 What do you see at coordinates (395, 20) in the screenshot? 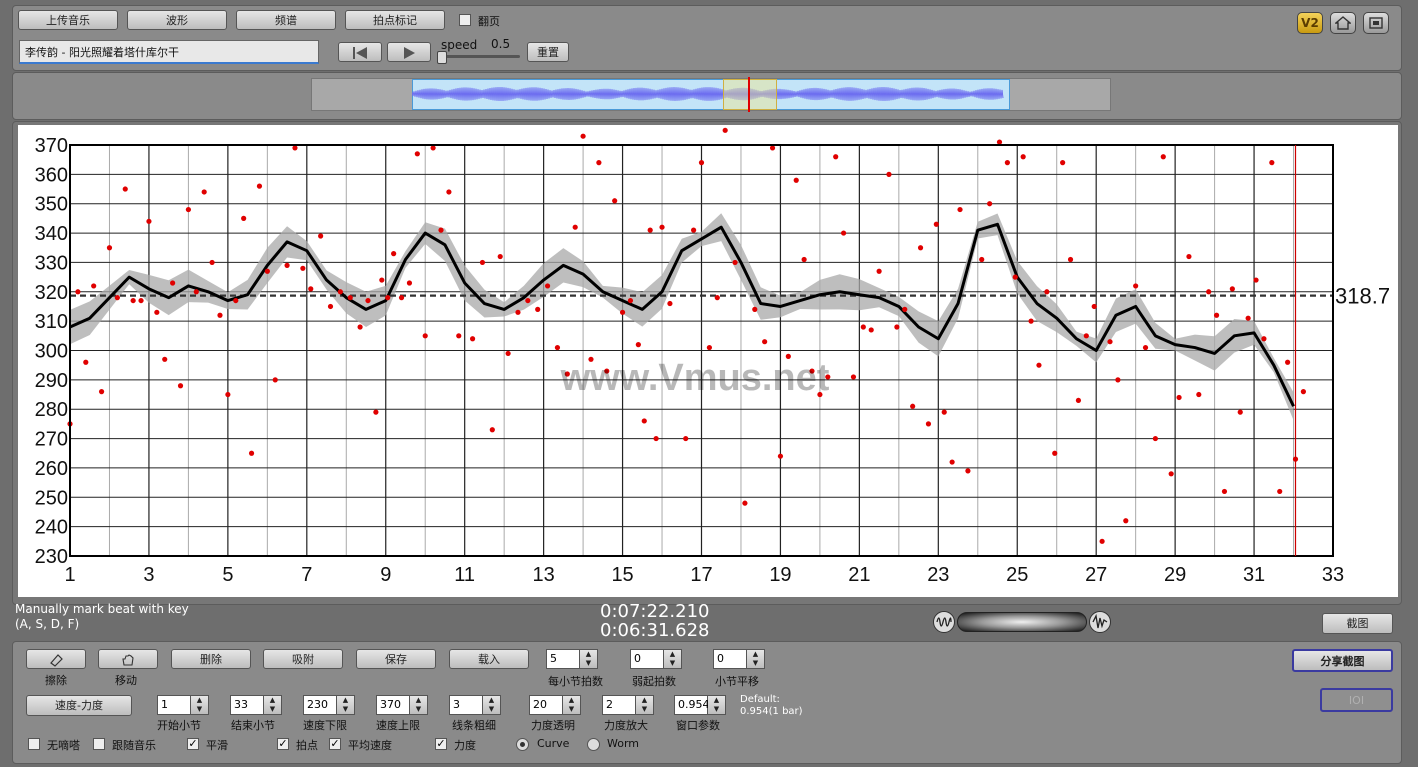
I see `beat-mark-button: 拍点标记` at bounding box center [395, 20].